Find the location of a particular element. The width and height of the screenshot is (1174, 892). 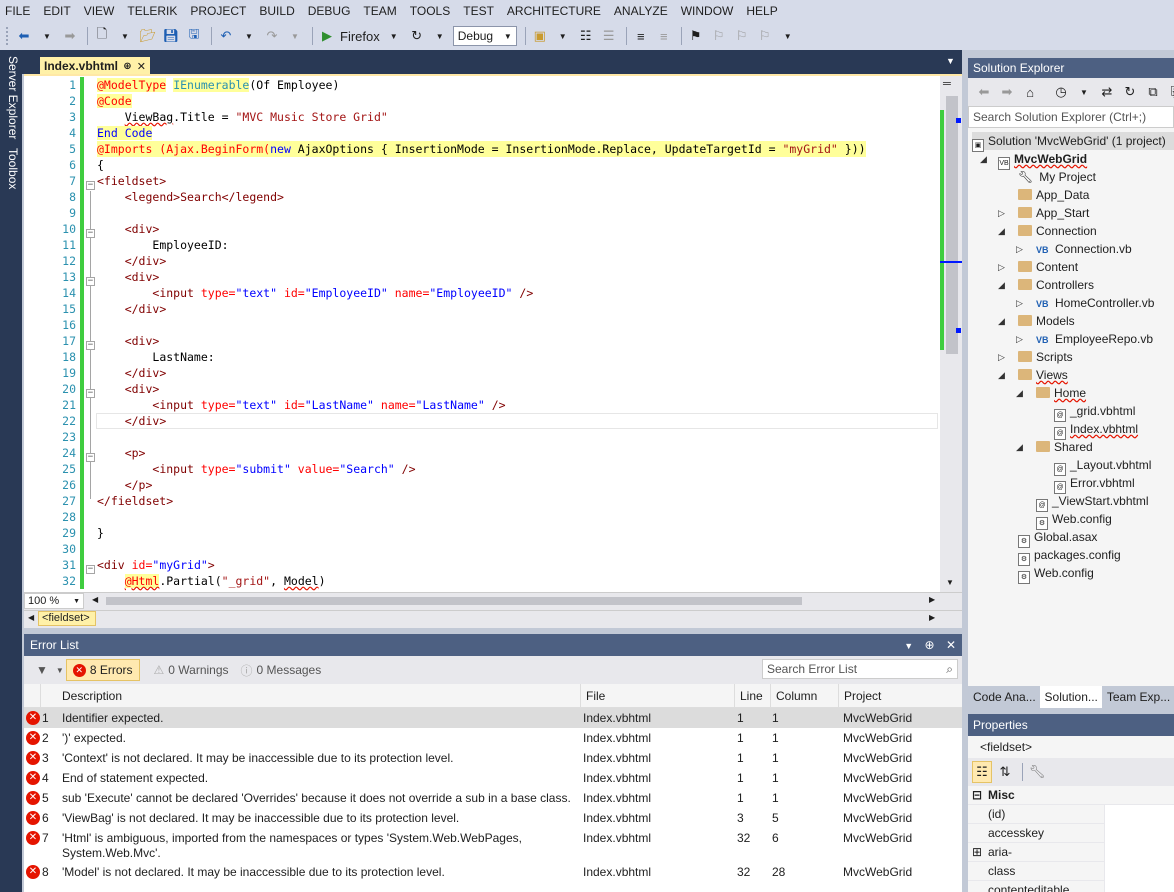

menu-window: WINDOW is located at coordinates (709, 11).